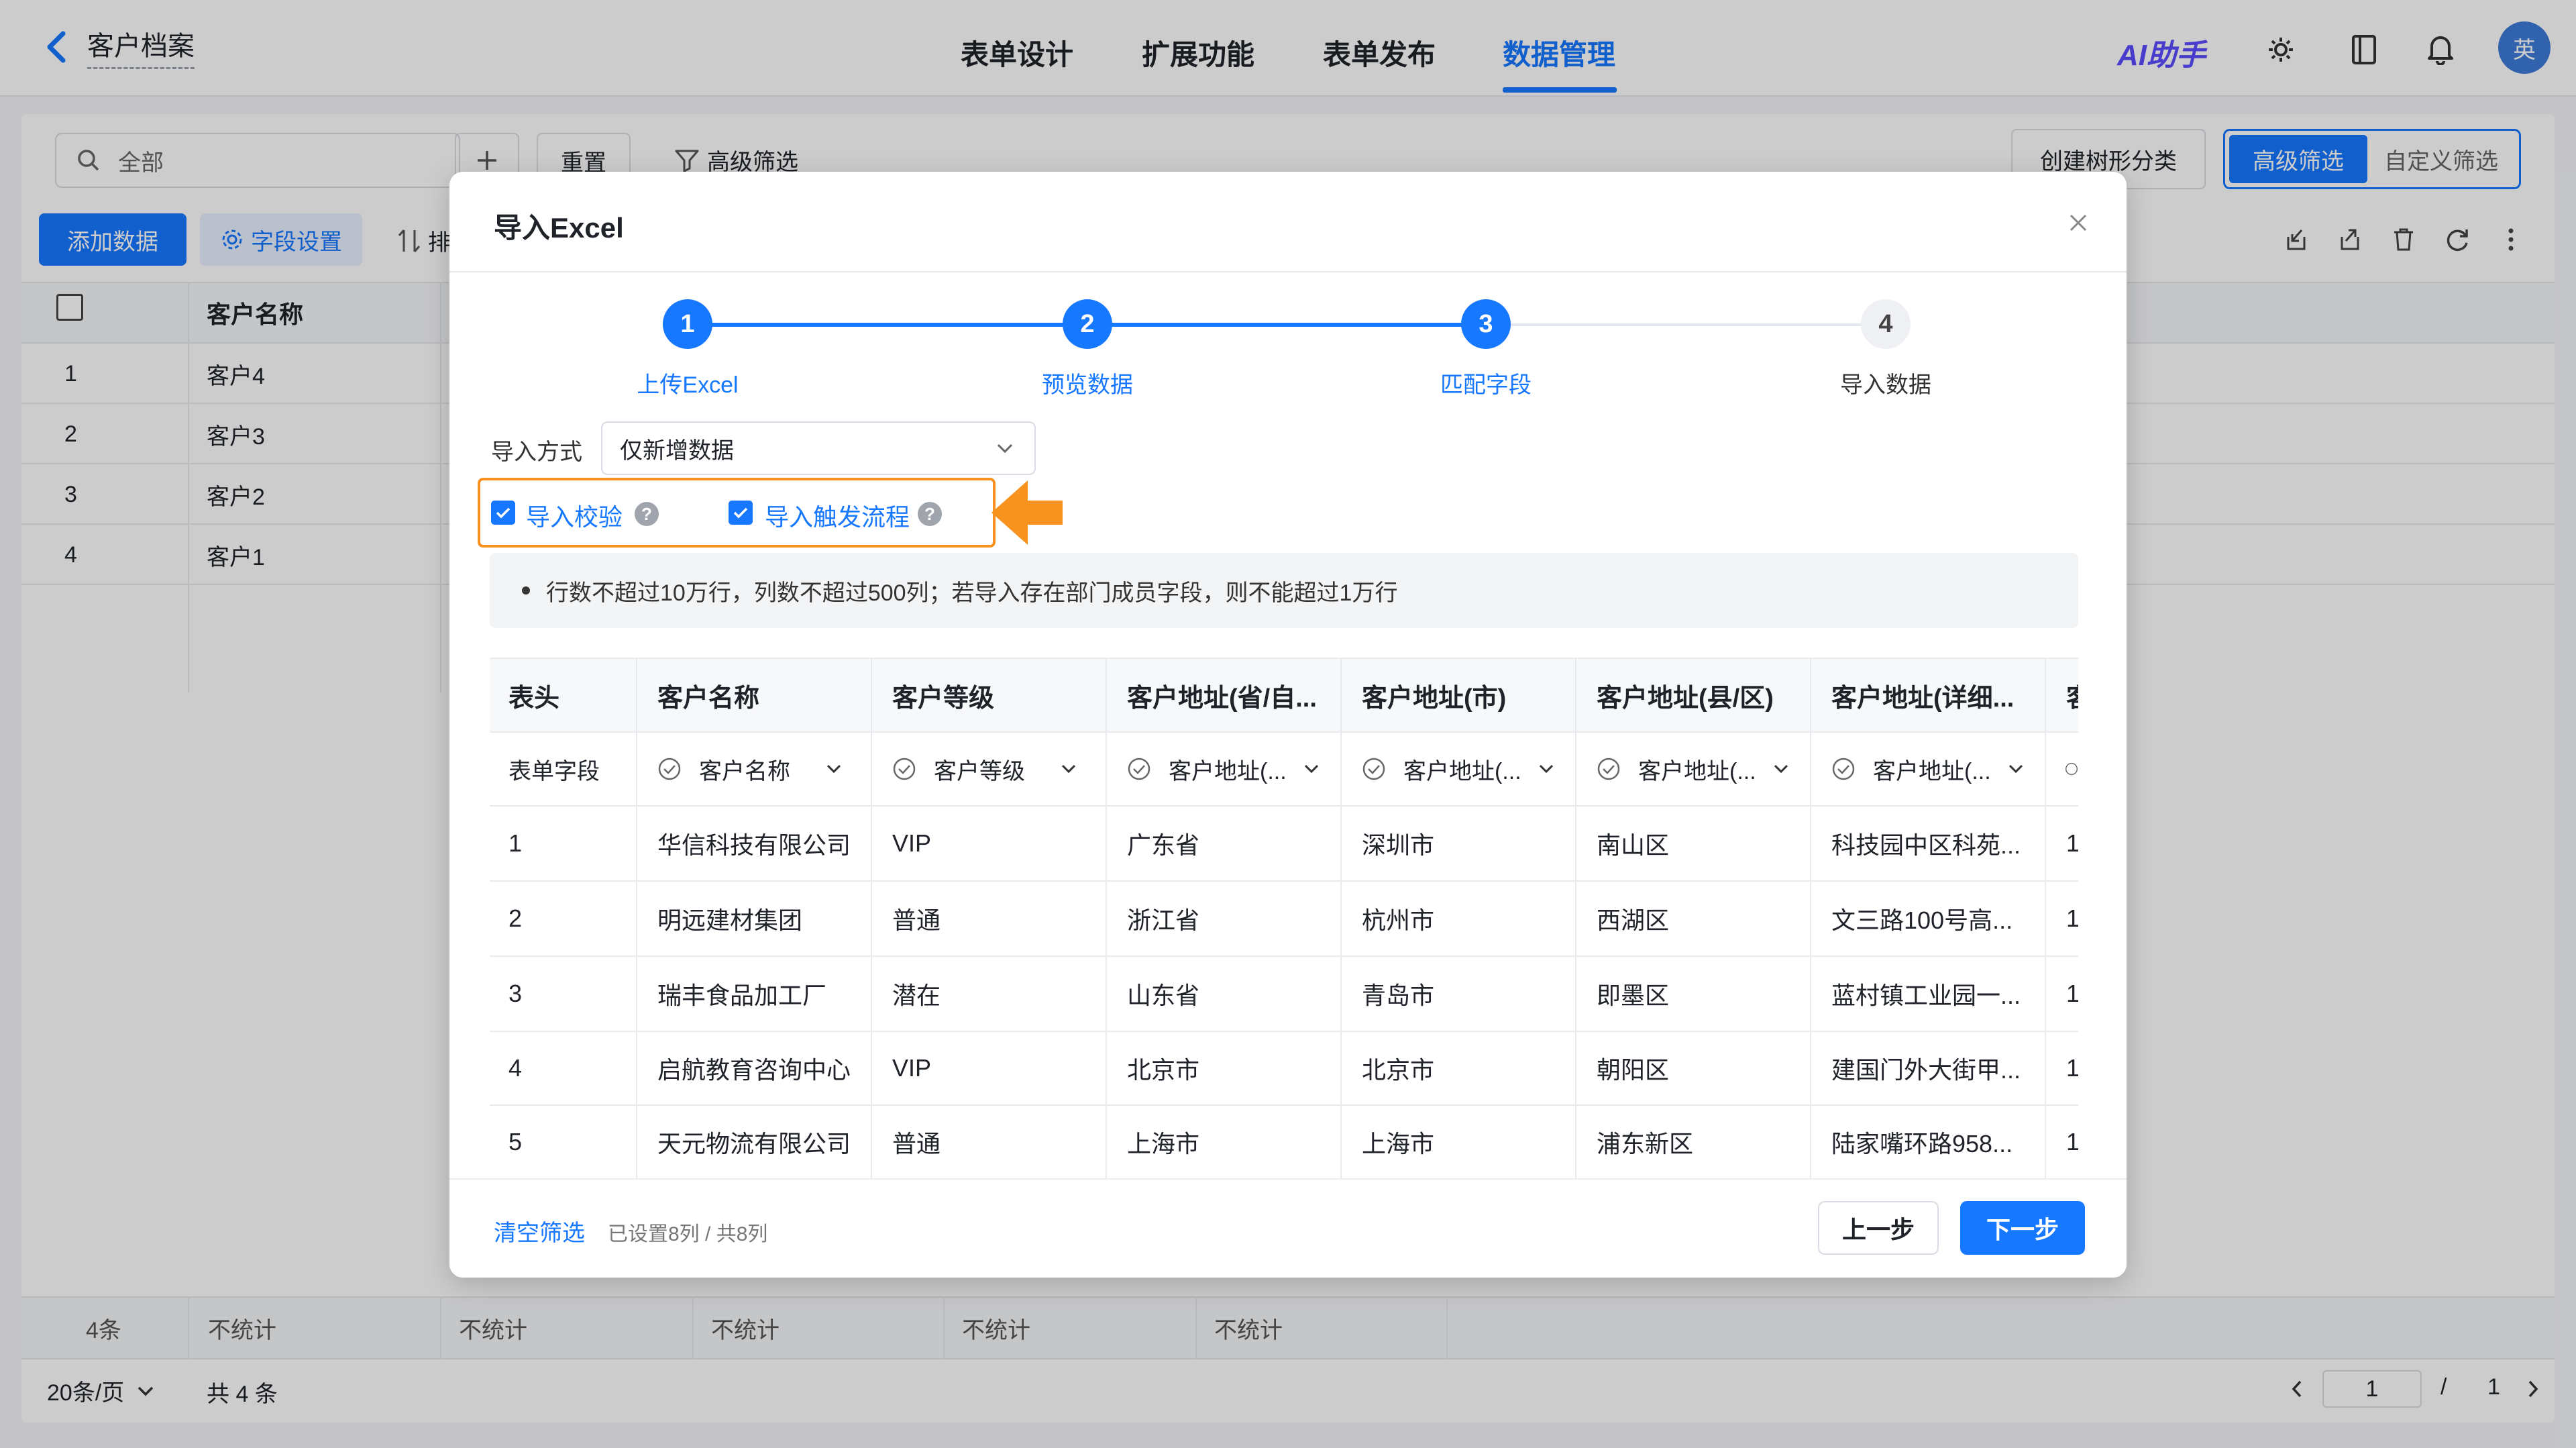 Image resolution: width=2576 pixels, height=1448 pixels. Describe the element at coordinates (1087, 324) in the screenshot. I see `step-2-circle: 2` at that location.